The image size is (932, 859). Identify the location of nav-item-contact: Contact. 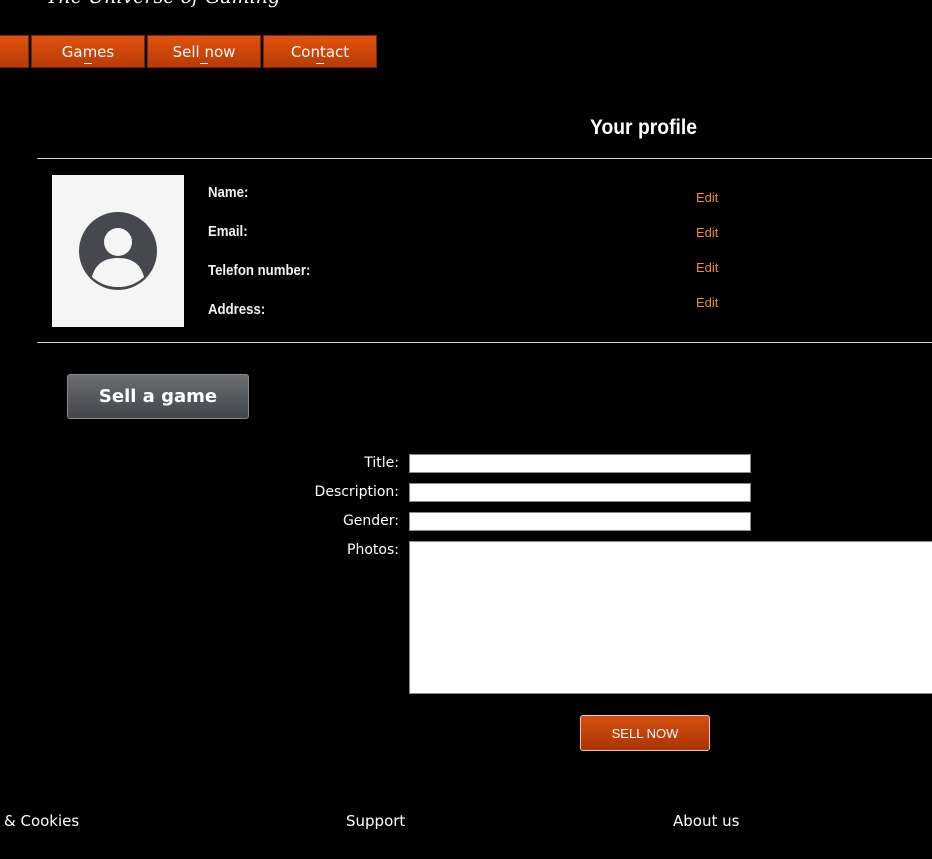
(320, 51).